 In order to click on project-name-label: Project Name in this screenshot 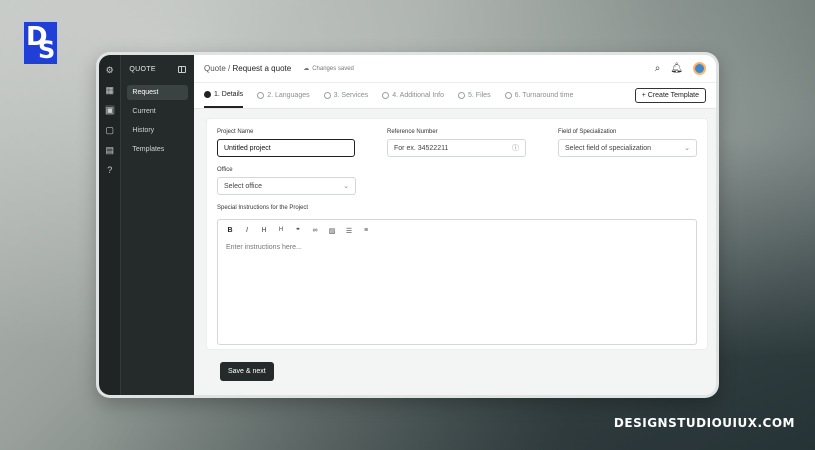, I will do `click(235, 132)`.